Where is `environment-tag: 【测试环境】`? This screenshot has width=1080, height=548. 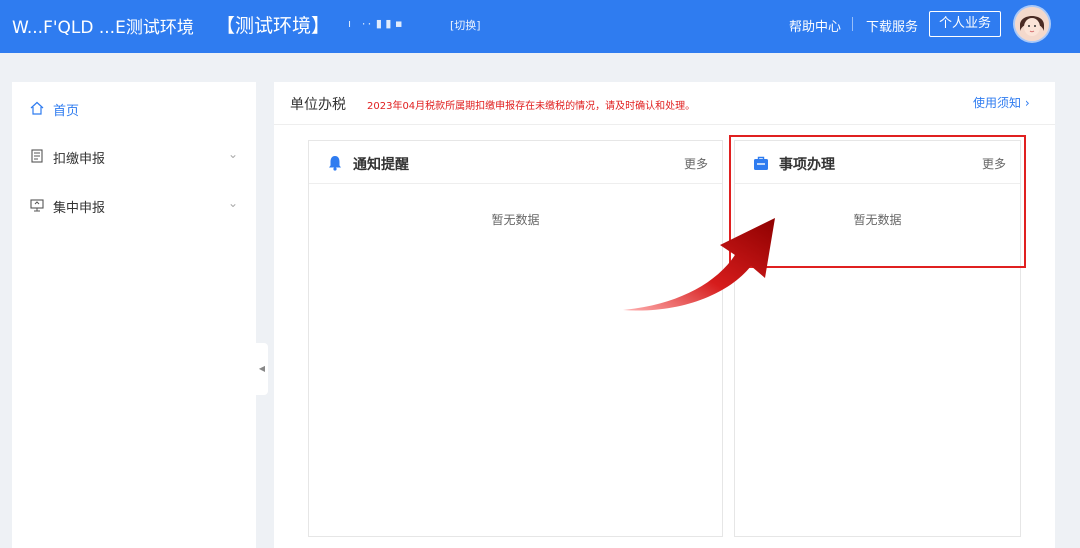
environment-tag: 【测试环境】 is located at coordinates (273, 26).